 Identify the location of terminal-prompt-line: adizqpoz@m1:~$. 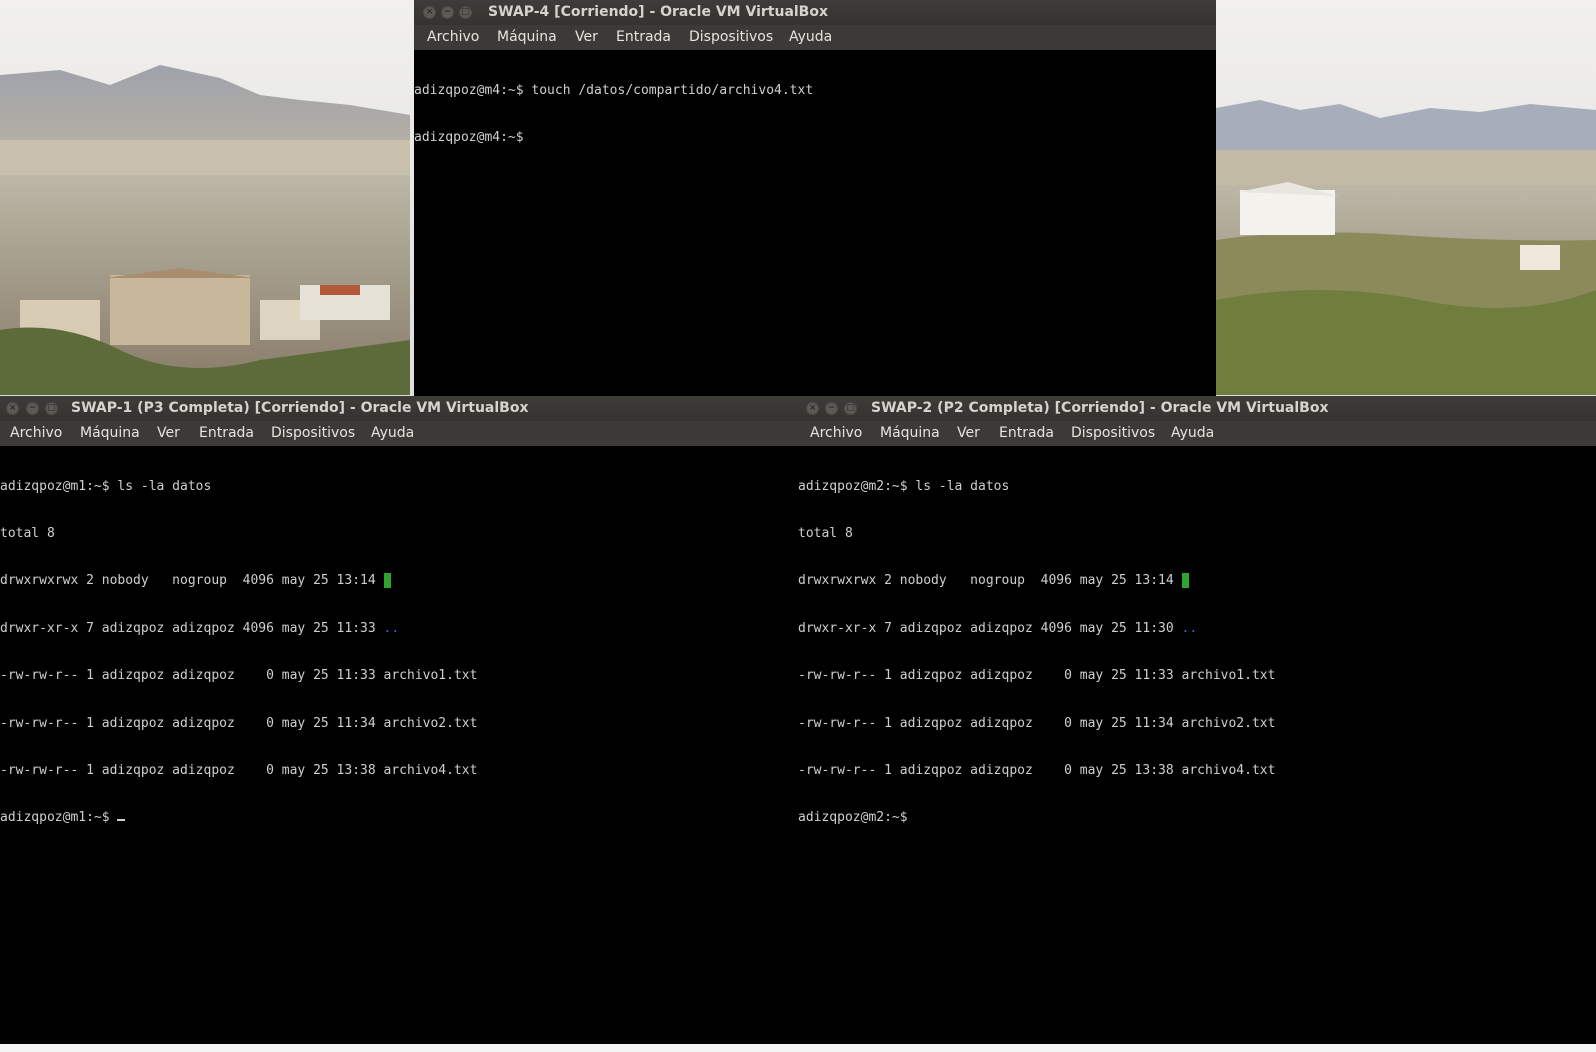
(399, 818).